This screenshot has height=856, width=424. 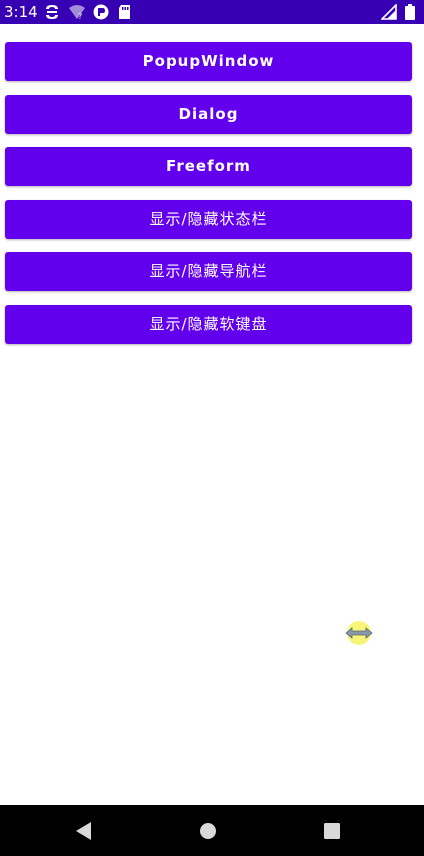 I want to click on back-icon, so click(x=84, y=831).